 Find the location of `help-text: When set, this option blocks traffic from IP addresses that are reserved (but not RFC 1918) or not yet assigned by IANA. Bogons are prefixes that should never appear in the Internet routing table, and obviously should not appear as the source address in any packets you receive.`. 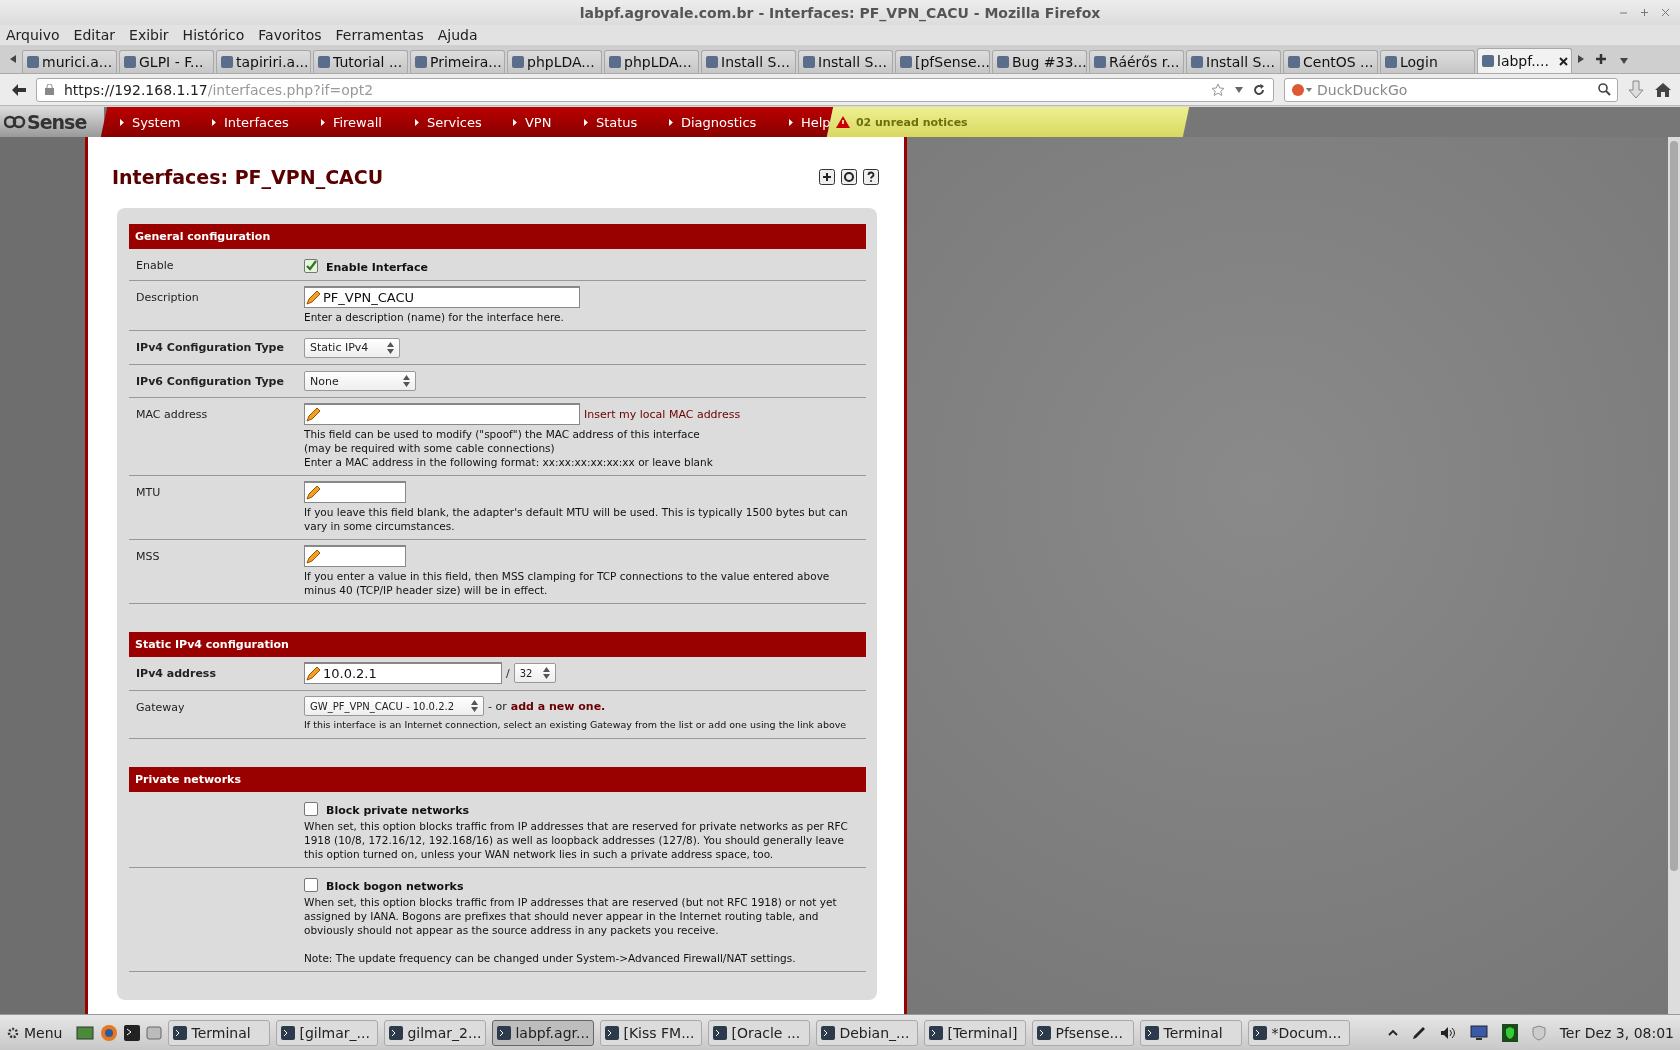

help-text: When set, this option blocks traffic from IP addresses that are reserved (but not RFC 1918) or not yet assigned by IANA. Bogons are prefixes that should never appear in the Internet routing table, and obviously should not appear as the source address in any packets you receive. is located at coordinates (571, 916).